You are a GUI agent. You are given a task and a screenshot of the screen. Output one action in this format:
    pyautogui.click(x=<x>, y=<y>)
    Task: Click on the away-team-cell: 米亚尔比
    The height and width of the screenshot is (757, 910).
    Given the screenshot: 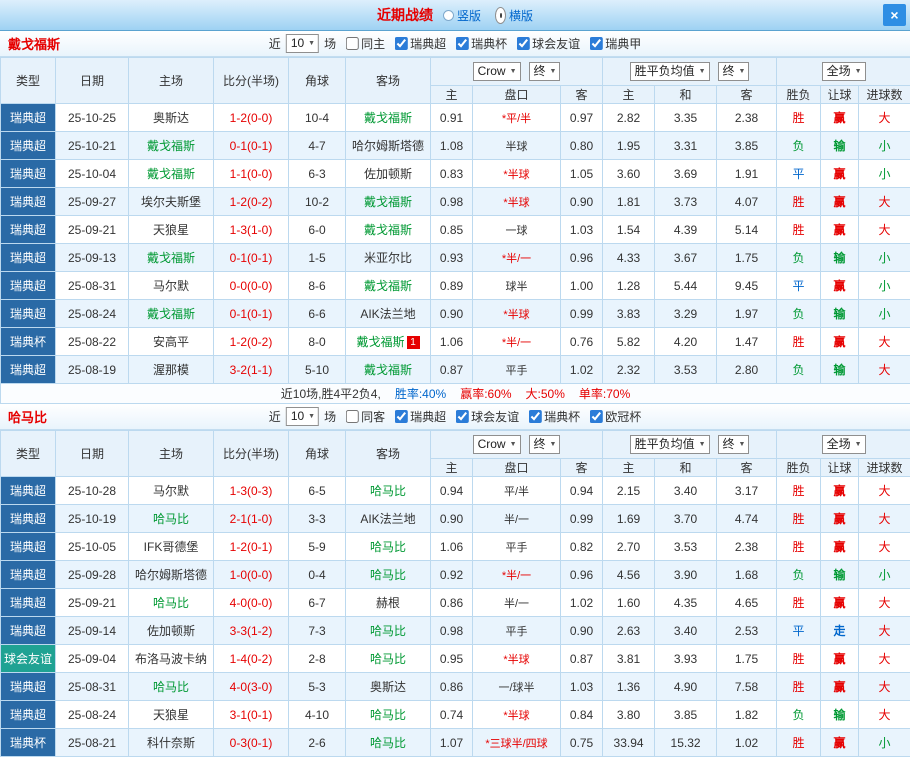 What is the action you would take?
    pyautogui.click(x=388, y=258)
    